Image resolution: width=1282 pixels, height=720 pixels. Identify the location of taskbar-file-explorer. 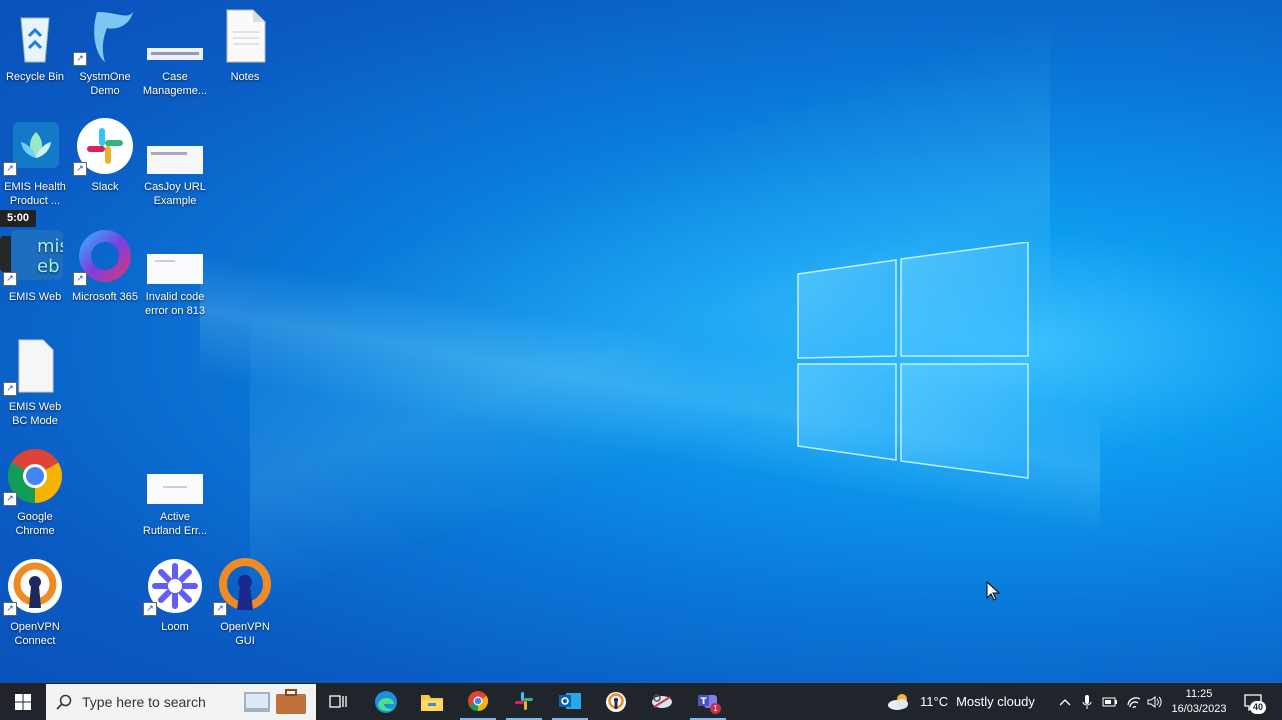
(432, 701).